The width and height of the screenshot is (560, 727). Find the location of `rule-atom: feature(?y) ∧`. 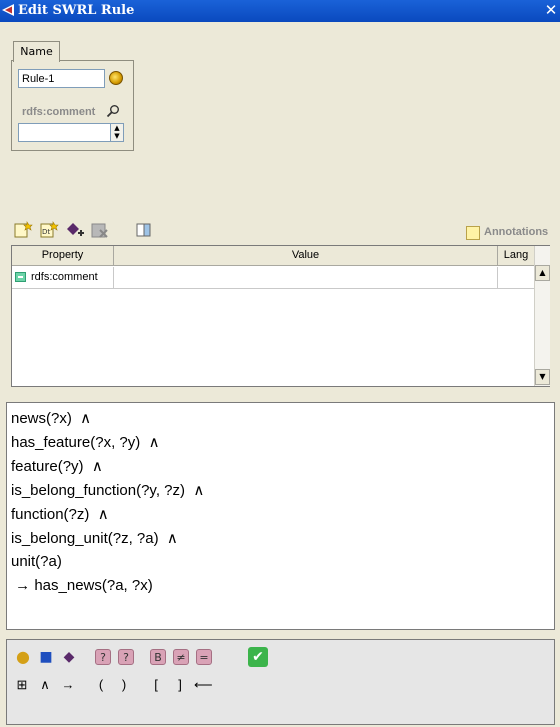

rule-atom: feature(?y) ∧ is located at coordinates (57, 466).